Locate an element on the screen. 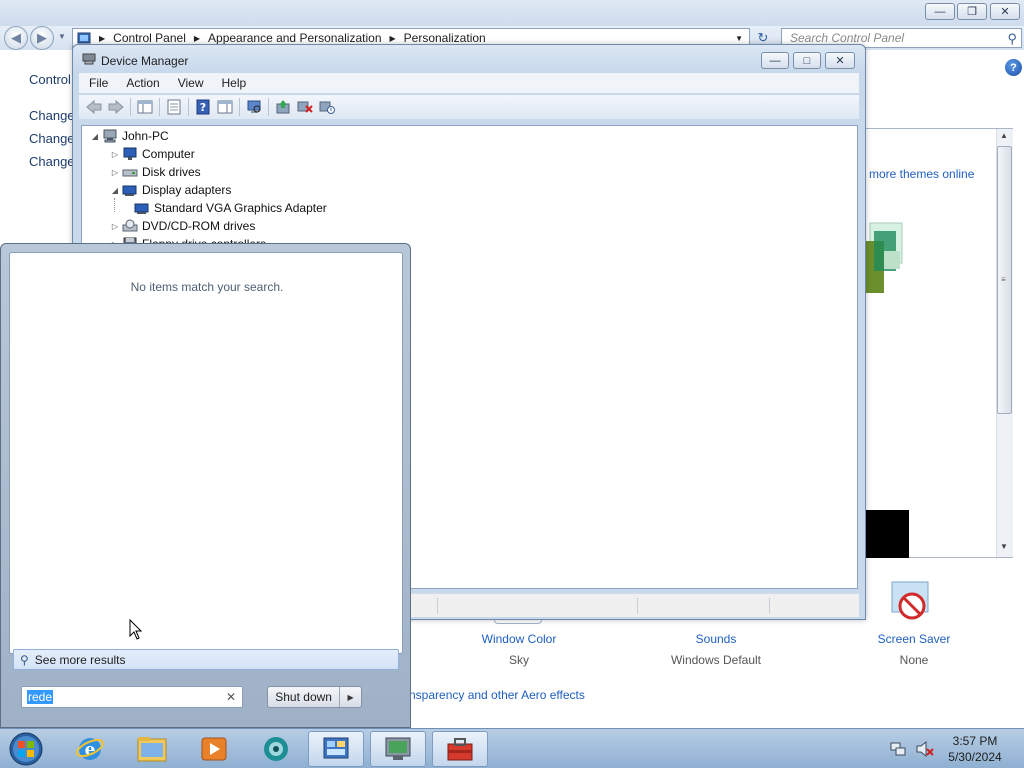 The height and width of the screenshot is (768, 1024). shut-down-options-icon: ▶ is located at coordinates (350, 697).